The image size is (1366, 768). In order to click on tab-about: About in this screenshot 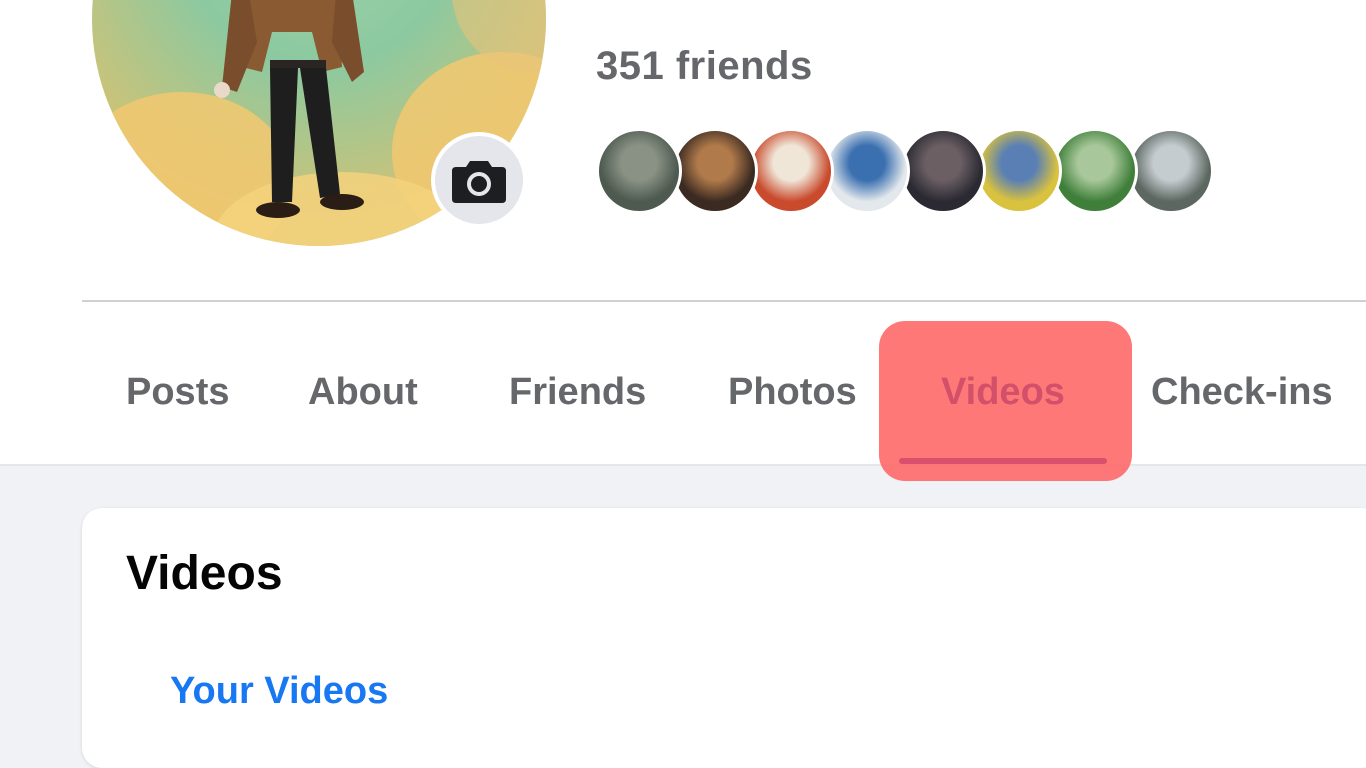, I will do `click(363, 392)`.